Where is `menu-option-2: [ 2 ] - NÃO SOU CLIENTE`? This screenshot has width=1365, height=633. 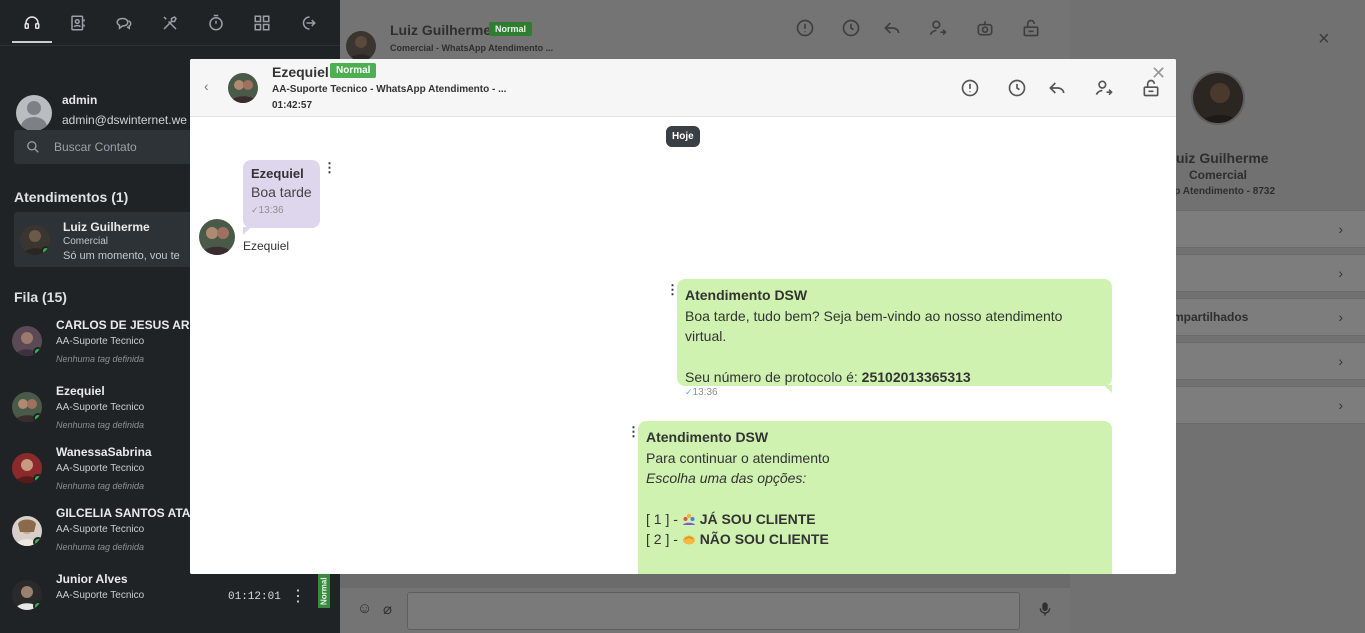 menu-option-2: [ 2 ] - NÃO SOU CLIENTE is located at coordinates (737, 539).